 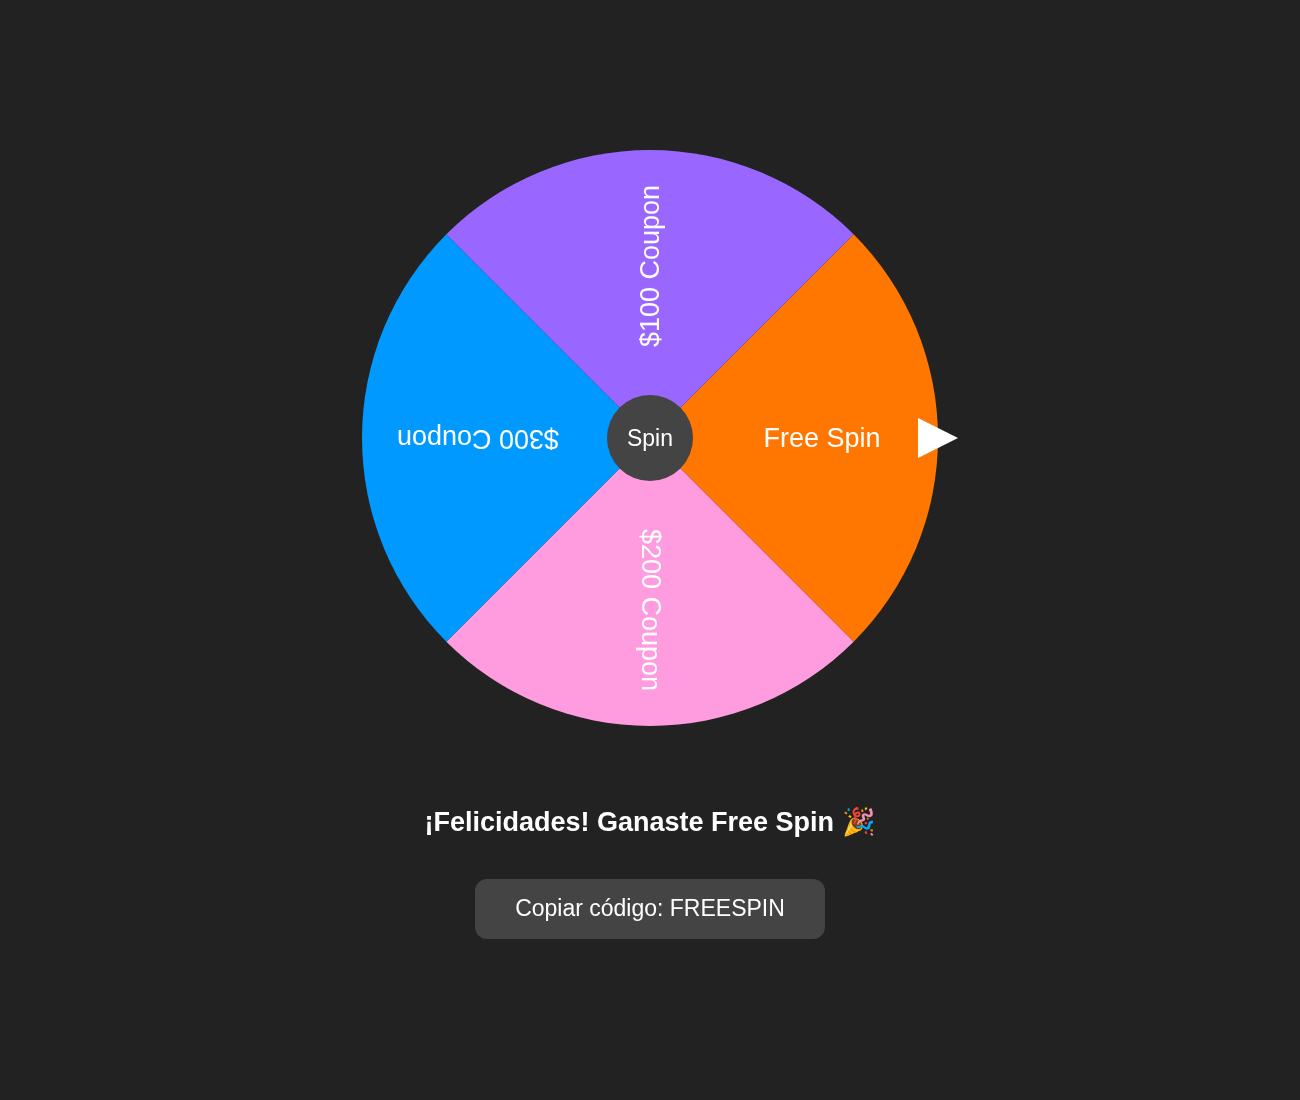 I want to click on pointer-icon, so click(x=938, y=438).